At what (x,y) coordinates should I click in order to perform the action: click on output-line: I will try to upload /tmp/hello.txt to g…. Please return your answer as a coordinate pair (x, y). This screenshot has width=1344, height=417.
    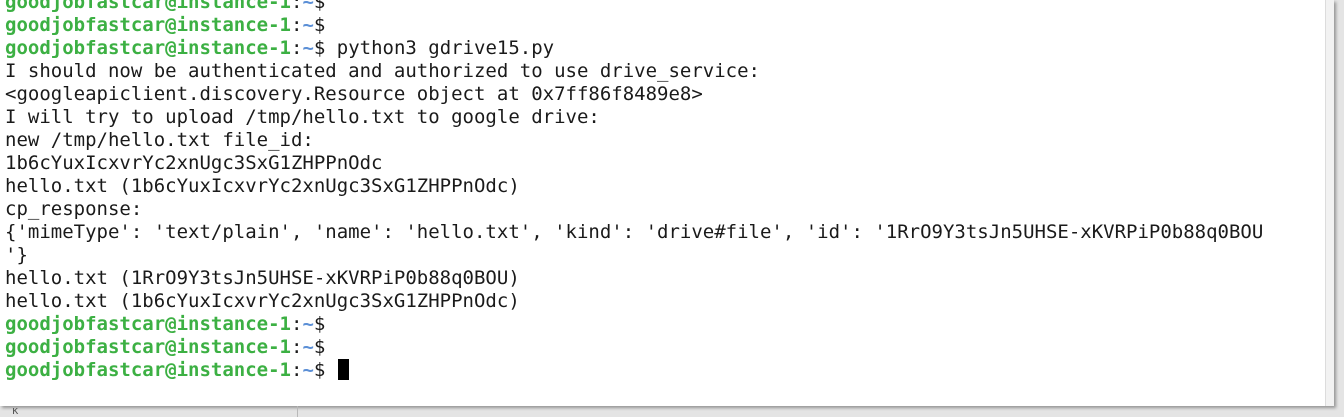
    Looking at the image, I should click on (302, 117).